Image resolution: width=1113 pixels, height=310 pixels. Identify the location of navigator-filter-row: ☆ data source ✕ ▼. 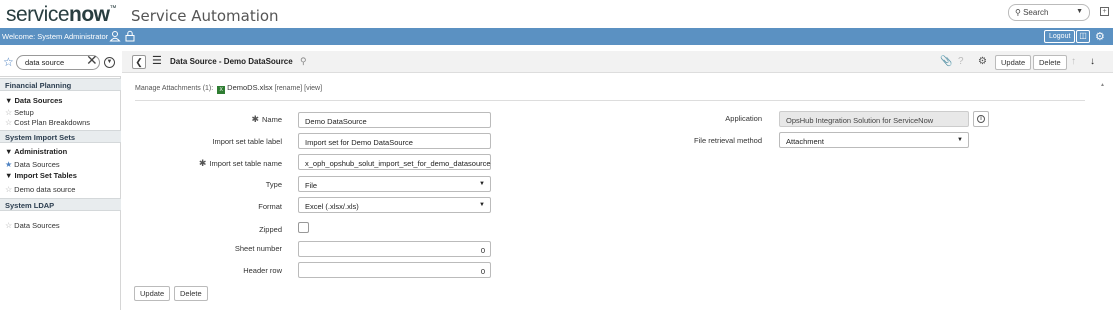
(60, 61).